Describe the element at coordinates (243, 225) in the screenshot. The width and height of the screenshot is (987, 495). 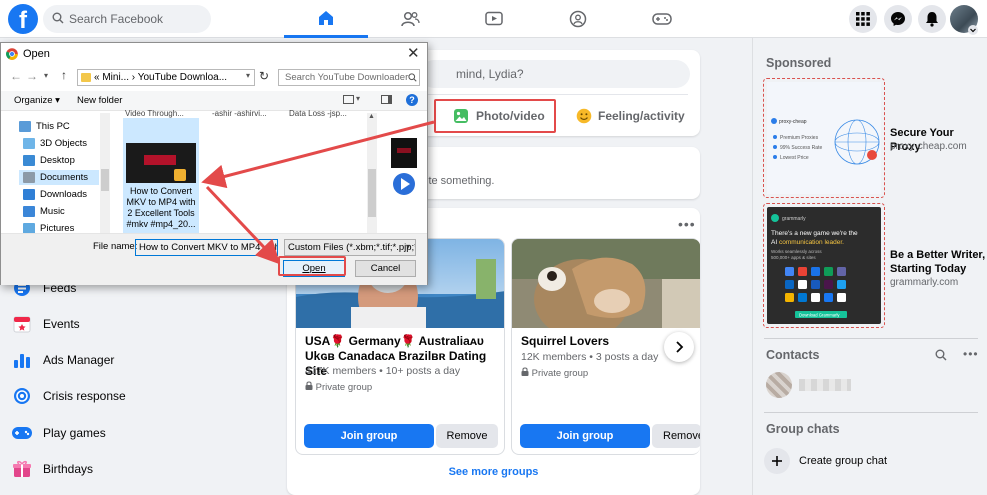
I see `arrow-to-open-button` at that location.